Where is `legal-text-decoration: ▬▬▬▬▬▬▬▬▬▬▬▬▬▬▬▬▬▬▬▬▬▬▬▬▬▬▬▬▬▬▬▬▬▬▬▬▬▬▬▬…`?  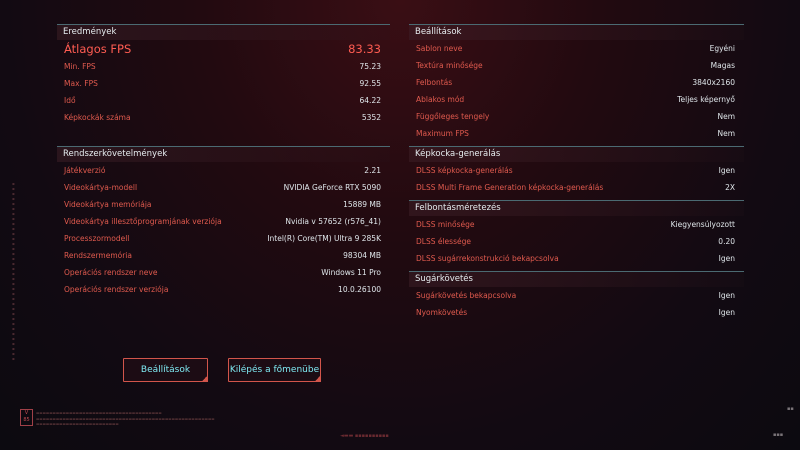 legal-text-decoration: ▬▬▬▬▬▬▬▬▬▬▬▬▬▬▬▬▬▬▬▬▬▬▬▬▬▬▬▬▬▬▬▬▬▬▬▬▬▬▬▬… is located at coordinates (125, 419).